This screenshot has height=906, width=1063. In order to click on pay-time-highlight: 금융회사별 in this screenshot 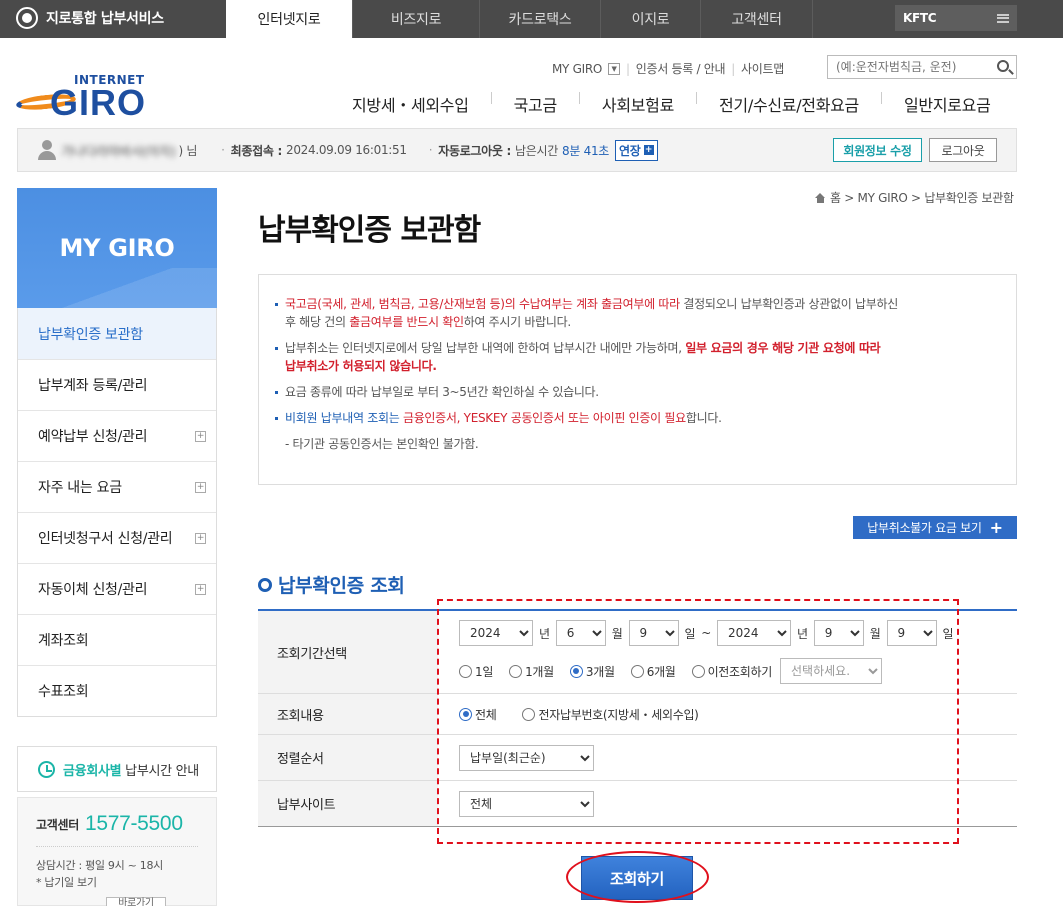, I will do `click(92, 771)`.